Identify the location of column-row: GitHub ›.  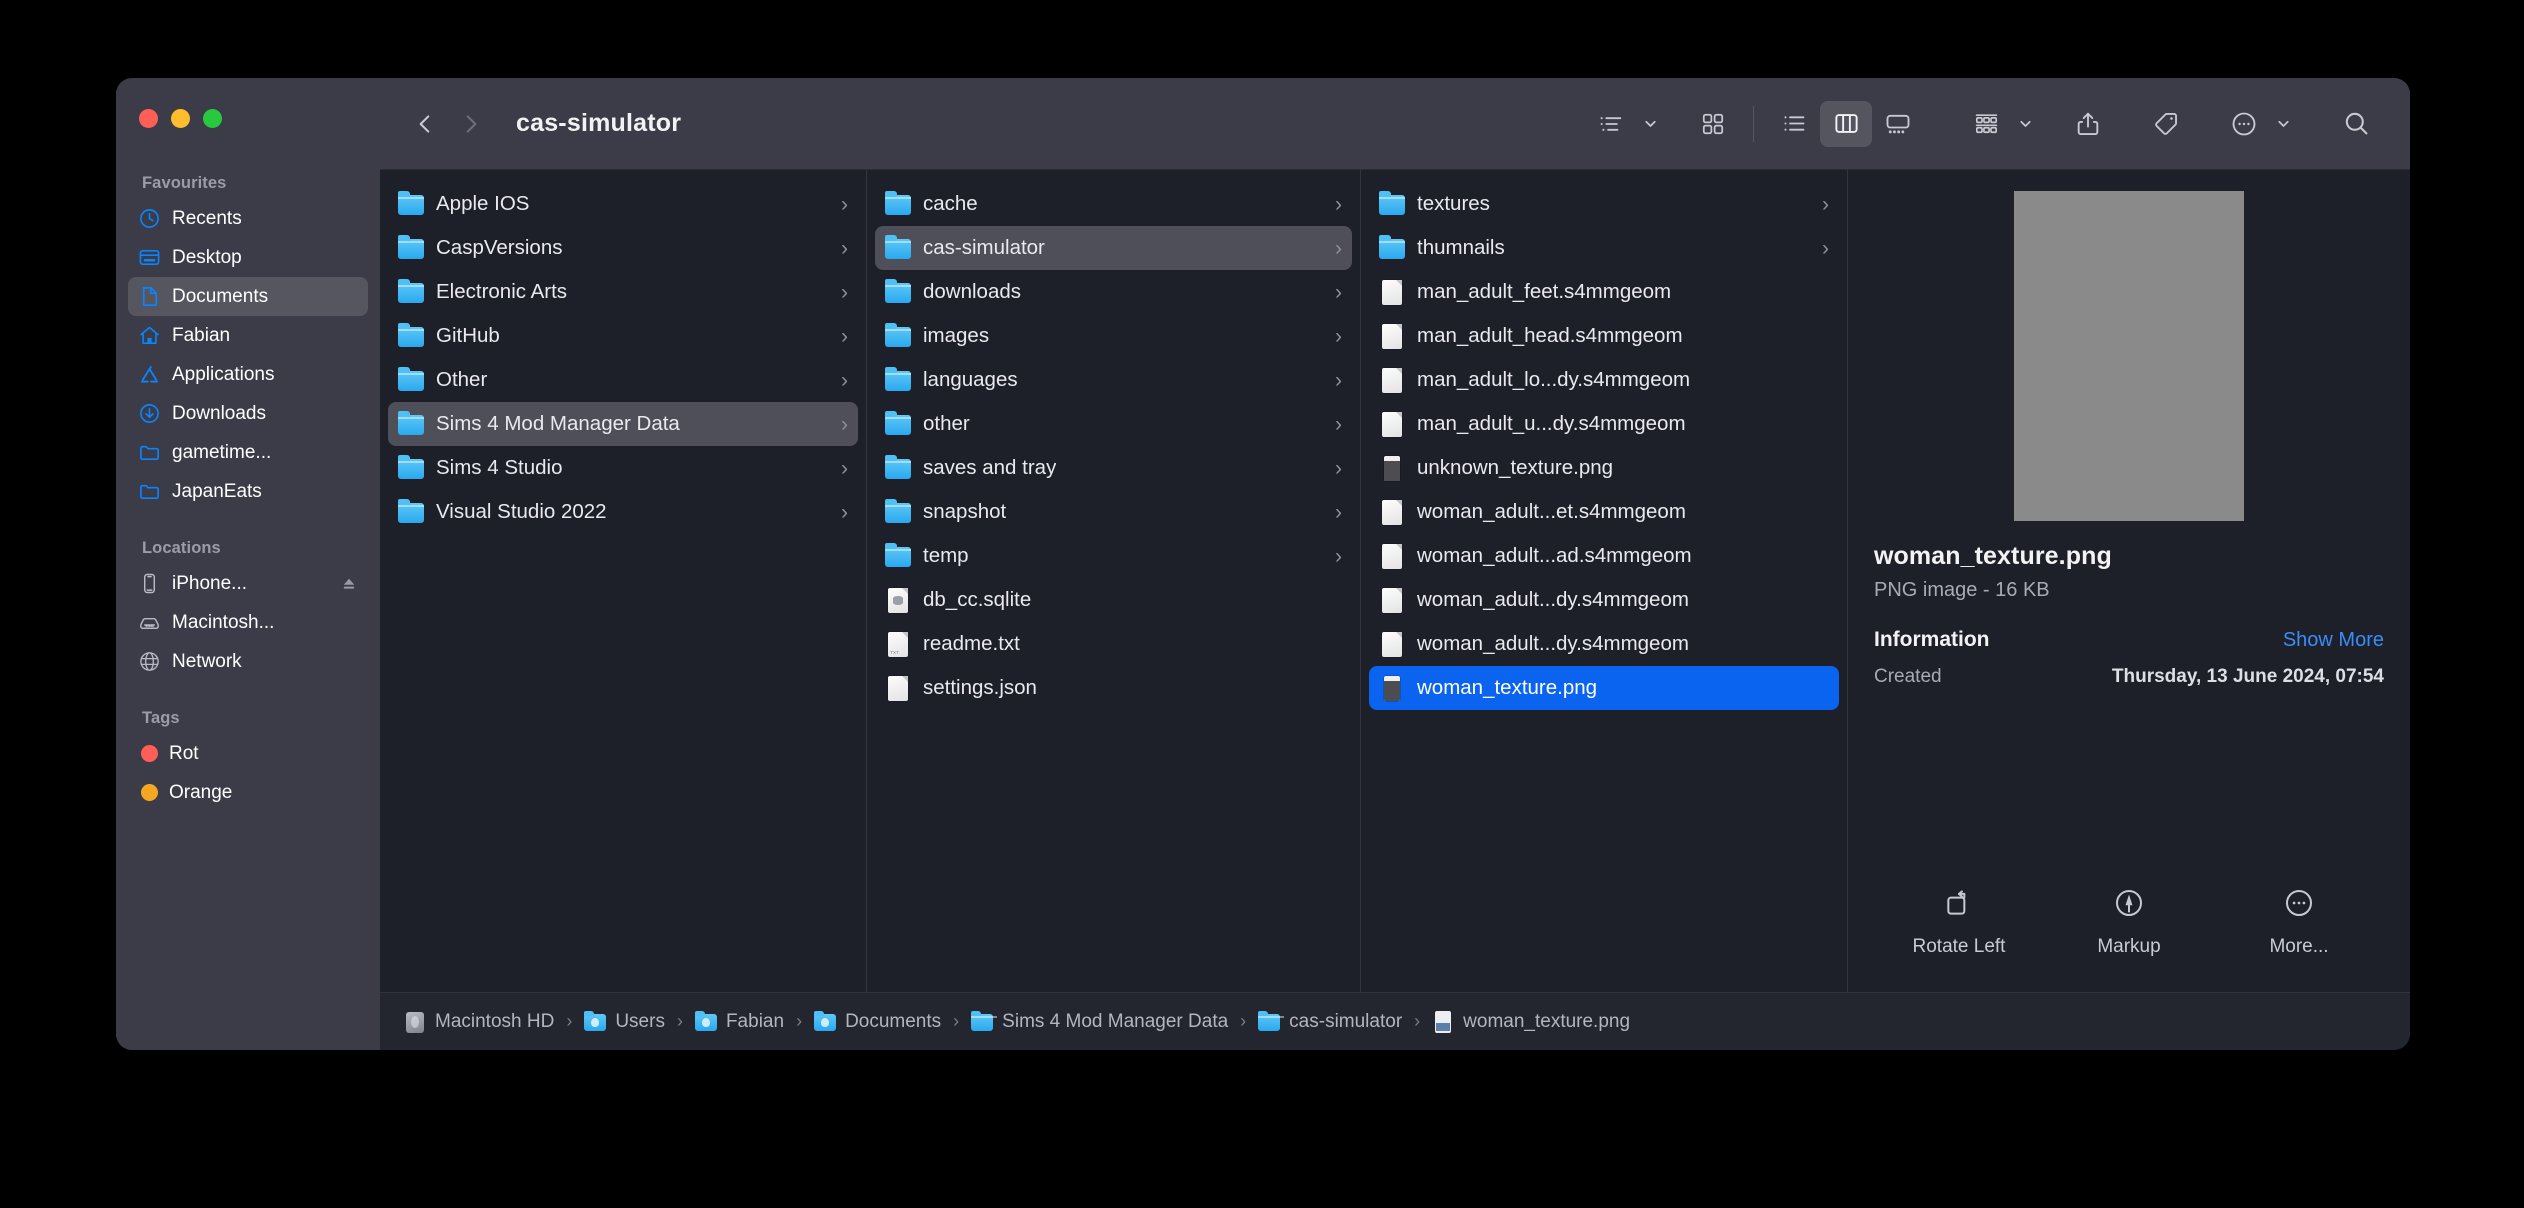
(623, 336).